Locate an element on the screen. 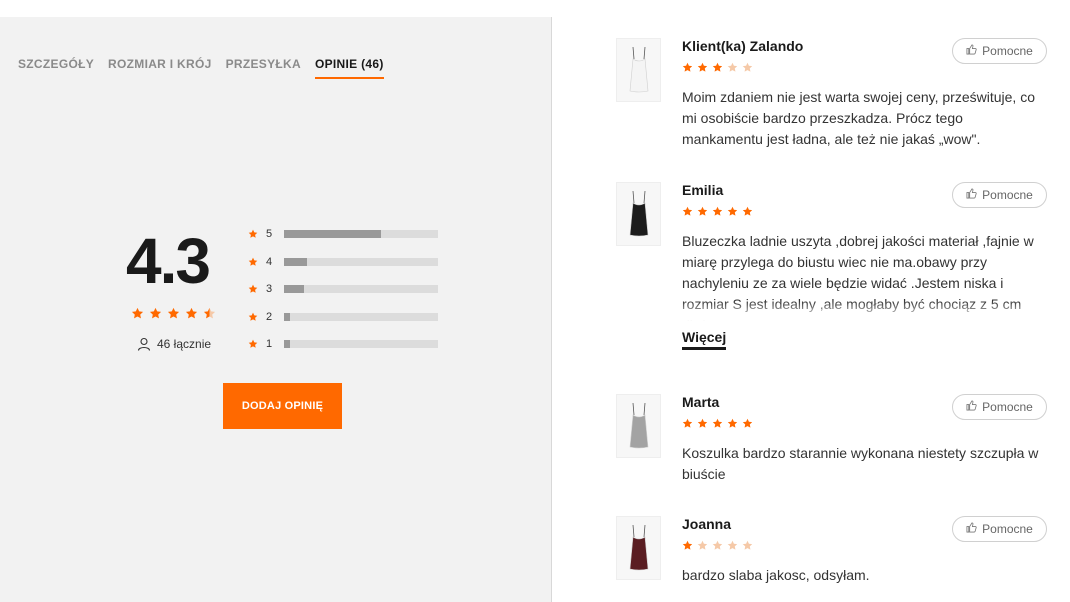 The width and height of the screenshot is (1070, 602). tab-reviews: OPINIE (46) is located at coordinates (349, 68).